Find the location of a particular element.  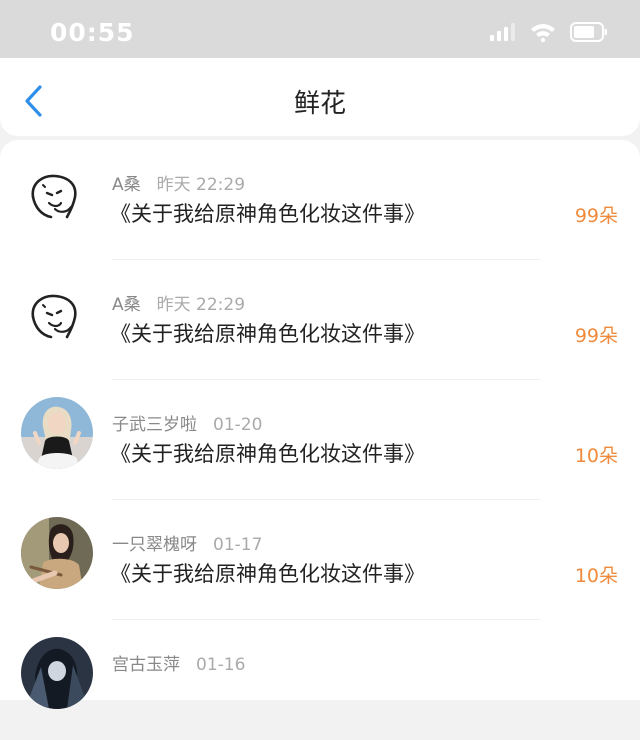

battery-icon is located at coordinates (588, 32).